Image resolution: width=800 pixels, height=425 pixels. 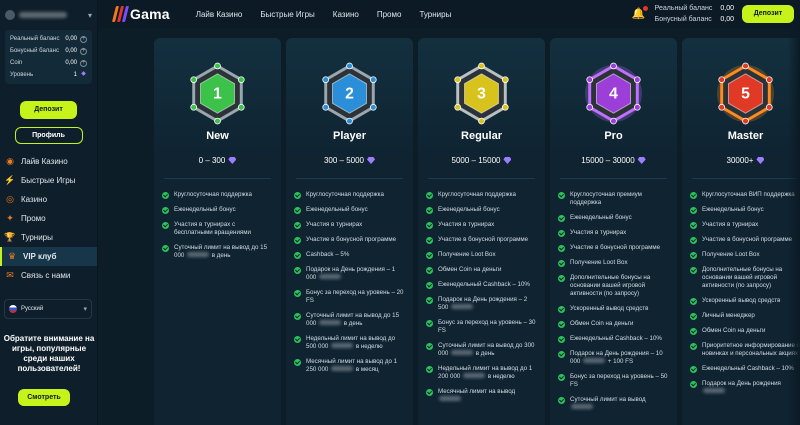 What do you see at coordinates (212, 160) in the screenshot?
I see `level-range-text: 0 – 300` at bounding box center [212, 160].